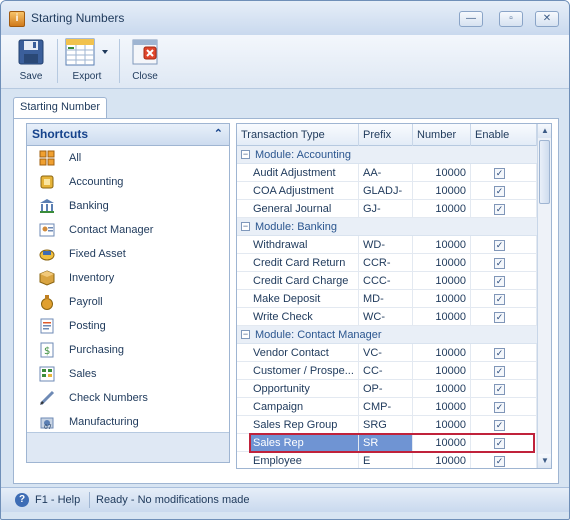  Describe the element at coordinates (128, 398) in the screenshot. I see `shortcut-item: Check Numbers` at that location.